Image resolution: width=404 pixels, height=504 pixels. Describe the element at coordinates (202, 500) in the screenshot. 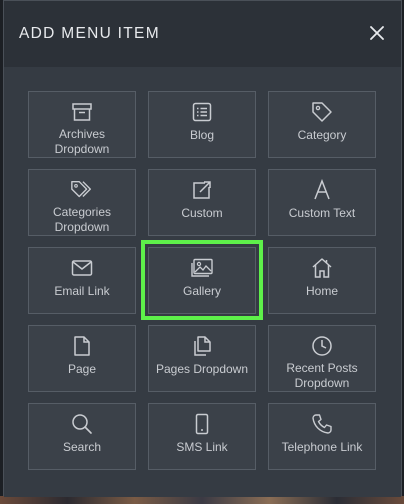

I see `background-strip` at that location.